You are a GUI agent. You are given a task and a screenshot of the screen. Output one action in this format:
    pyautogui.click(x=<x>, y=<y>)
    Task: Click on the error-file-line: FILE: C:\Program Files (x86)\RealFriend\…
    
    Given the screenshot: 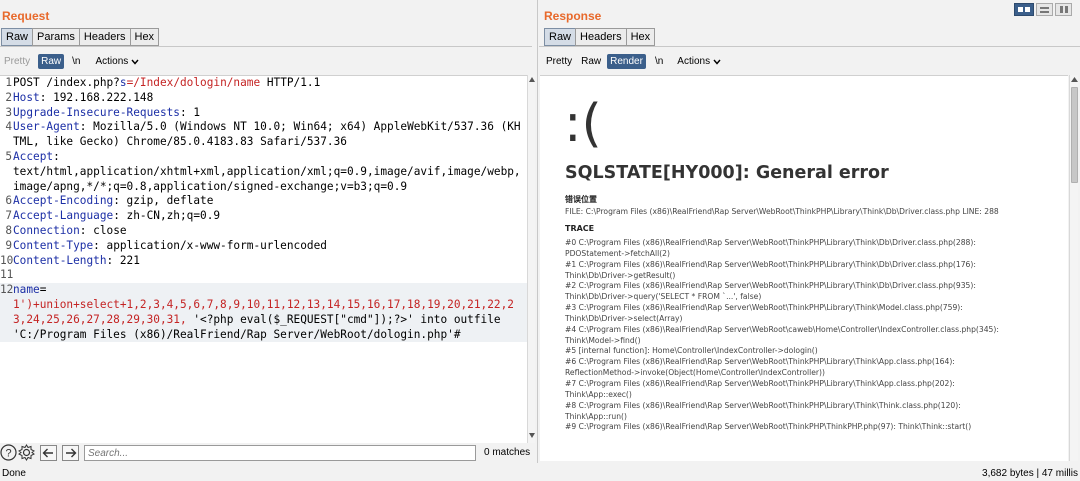 What is the action you would take?
    pyautogui.click(x=782, y=211)
    